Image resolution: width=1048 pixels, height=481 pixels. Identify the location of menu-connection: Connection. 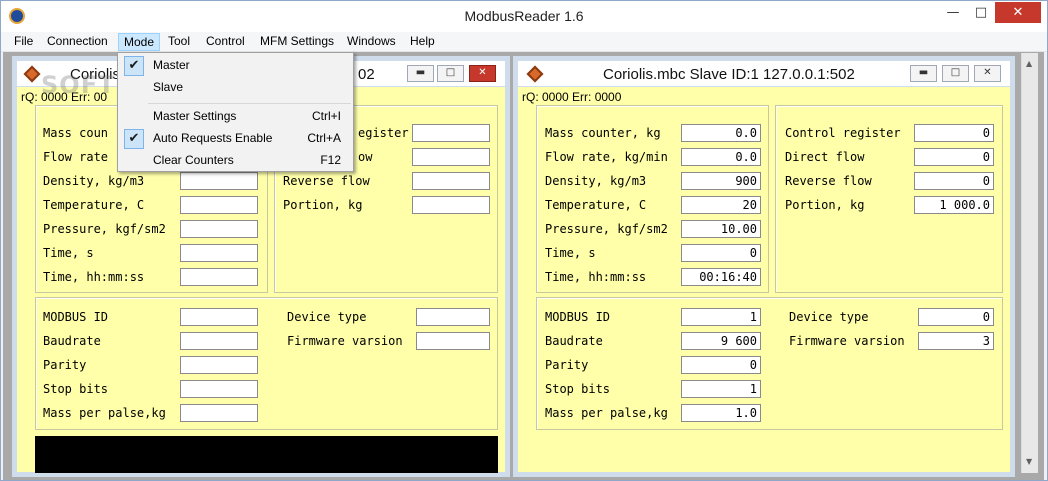
(77, 42).